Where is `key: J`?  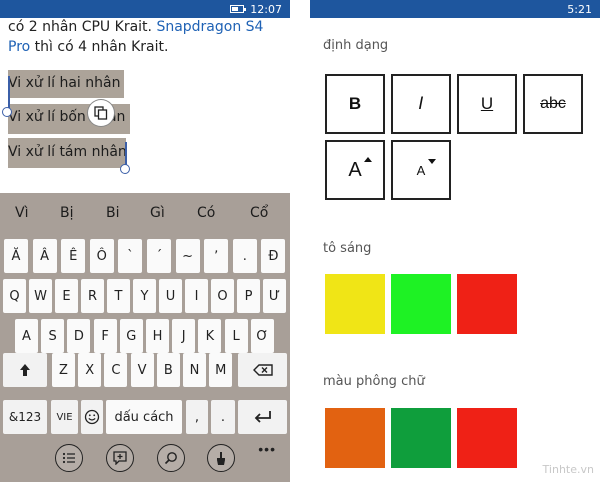 key: J is located at coordinates (184, 336).